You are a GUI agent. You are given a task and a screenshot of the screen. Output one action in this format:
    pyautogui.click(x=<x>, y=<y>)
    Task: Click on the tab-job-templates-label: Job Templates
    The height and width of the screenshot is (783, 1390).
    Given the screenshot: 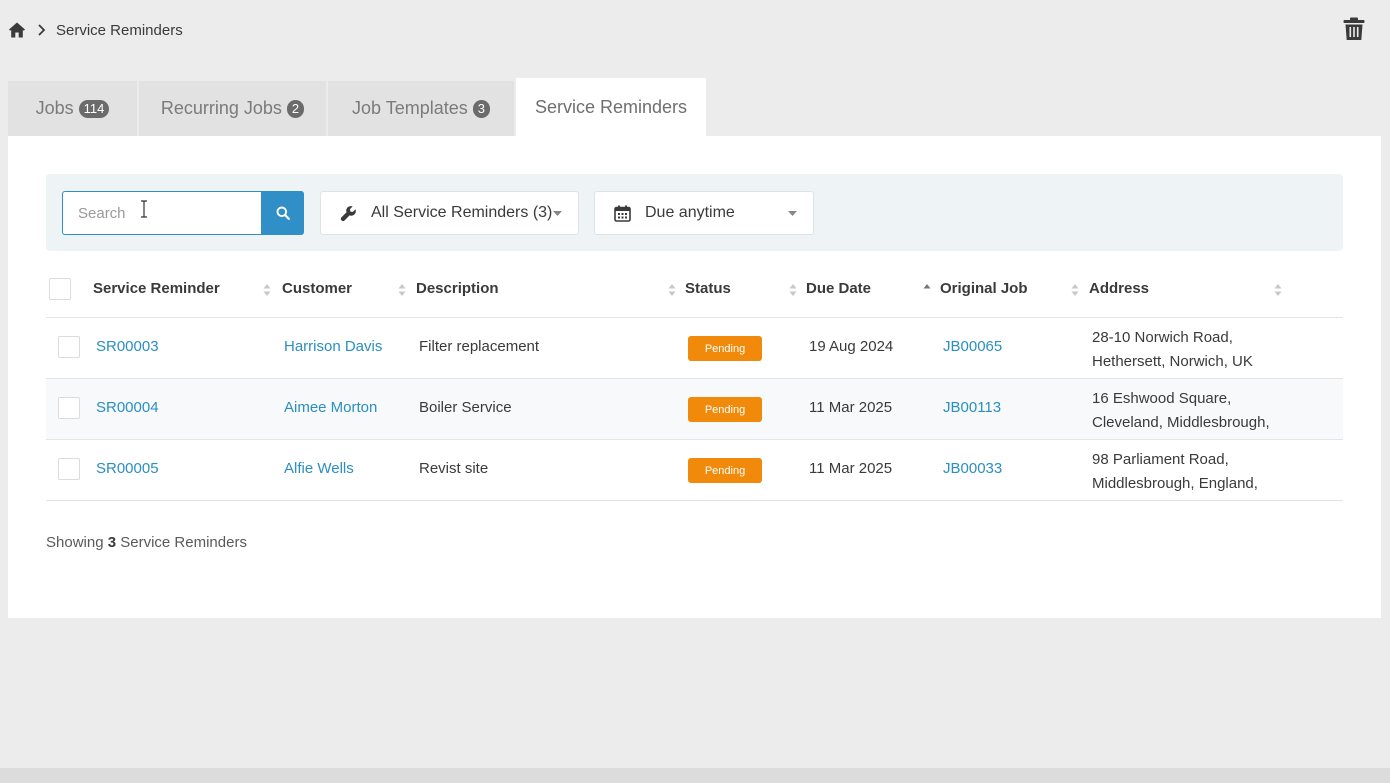 What is the action you would take?
    pyautogui.click(x=410, y=108)
    